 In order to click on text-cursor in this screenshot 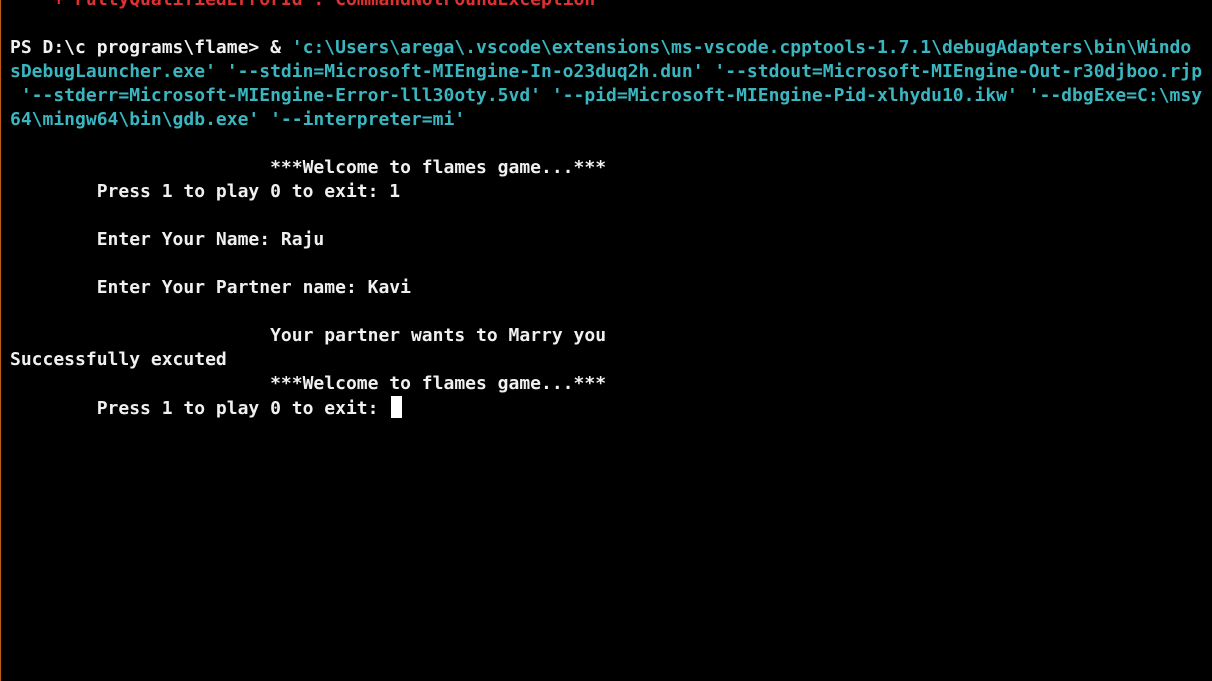, I will do `click(397, 407)`.